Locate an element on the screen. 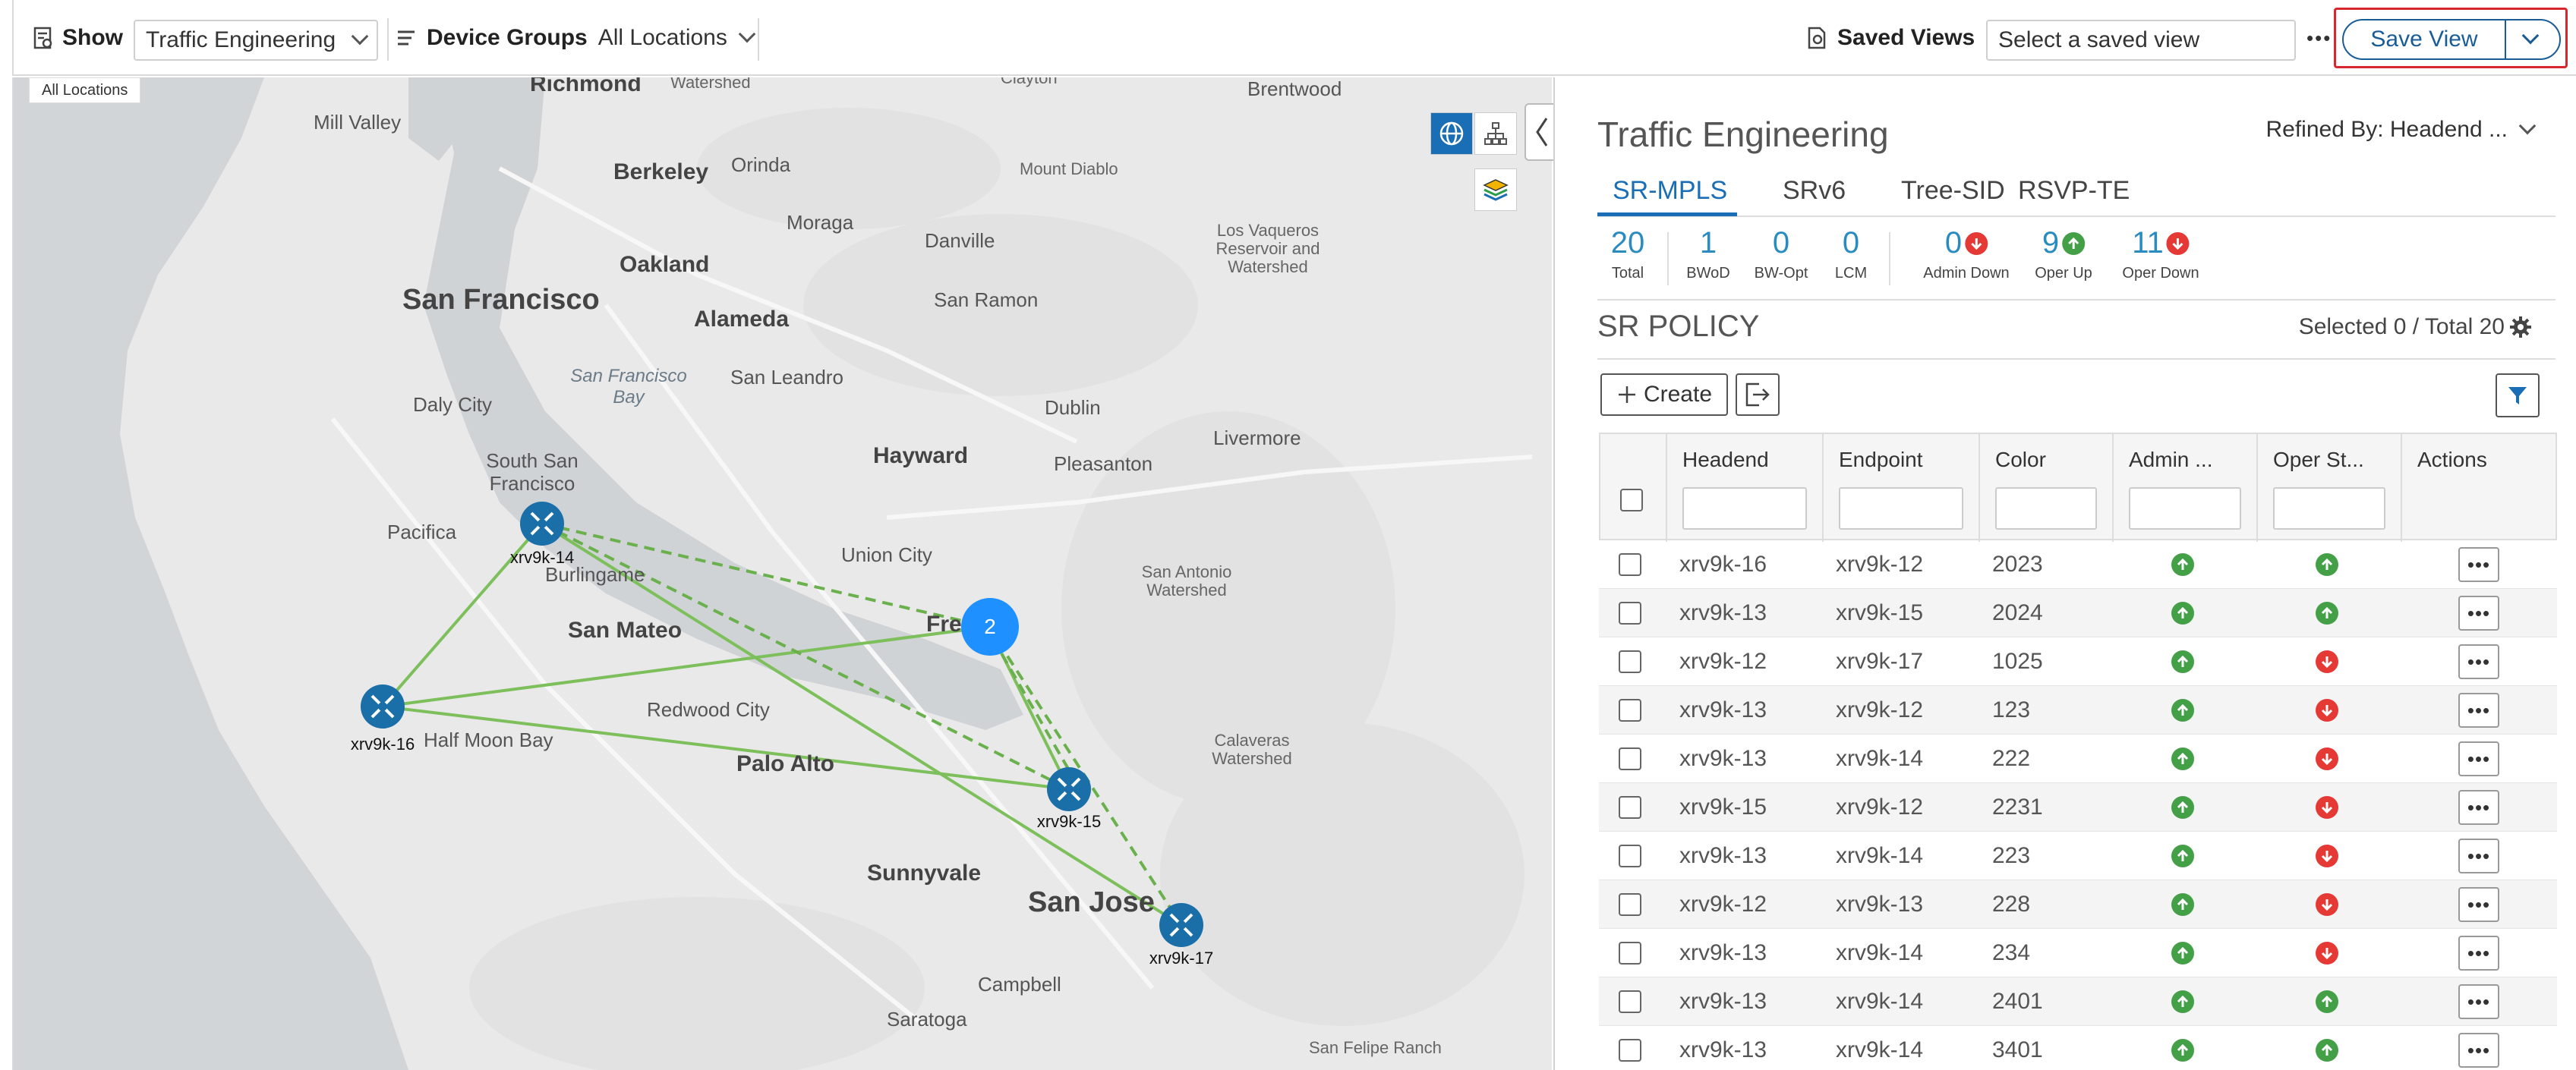 This screenshot has height=1070, width=2576. table-row: xrv9k-12 xrv9k-13 228 ••• is located at coordinates (2078, 905).